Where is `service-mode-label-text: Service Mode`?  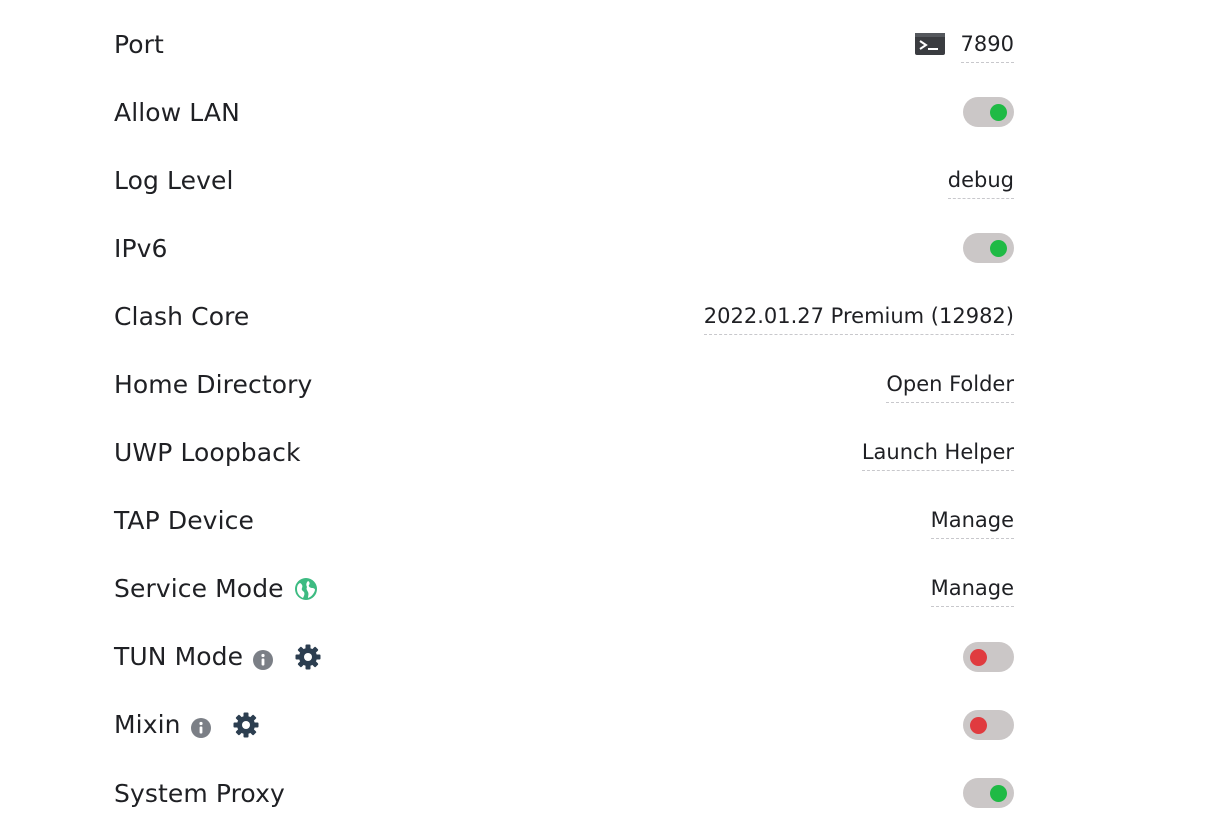 service-mode-label-text: Service Mode is located at coordinates (199, 589).